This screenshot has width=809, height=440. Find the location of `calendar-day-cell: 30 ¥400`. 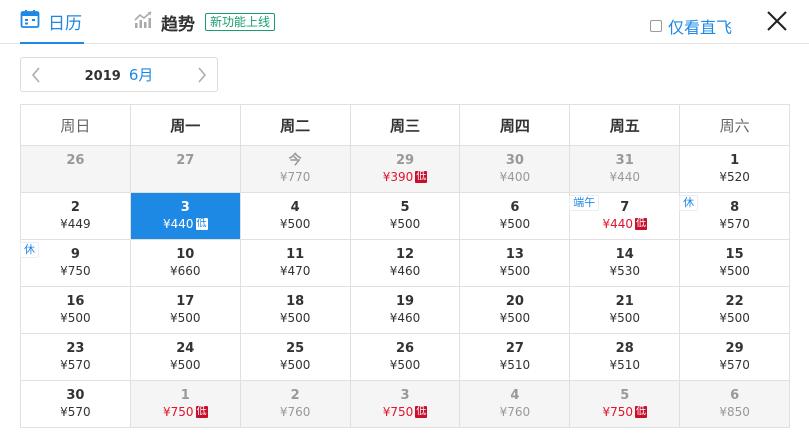

calendar-day-cell: 30 ¥400 is located at coordinates (515, 169).